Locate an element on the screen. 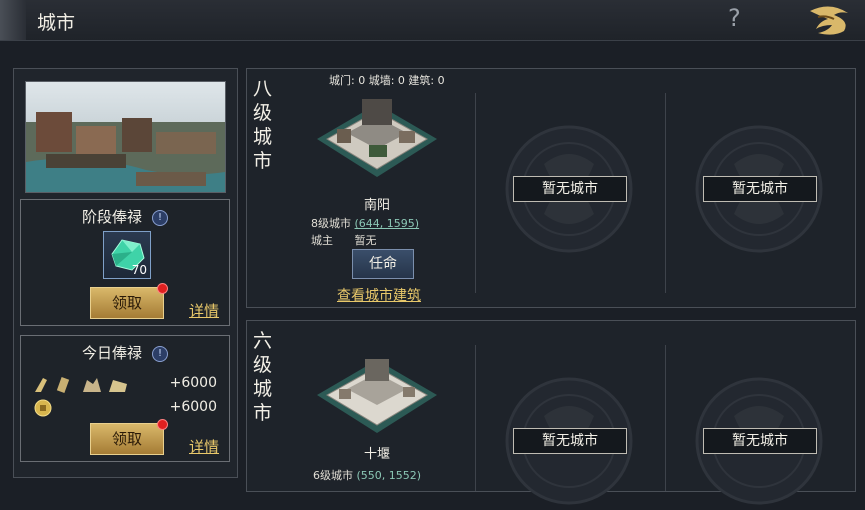 The width and height of the screenshot is (865, 510). claim-stage-salary-button: 领取 is located at coordinates (129, 301).